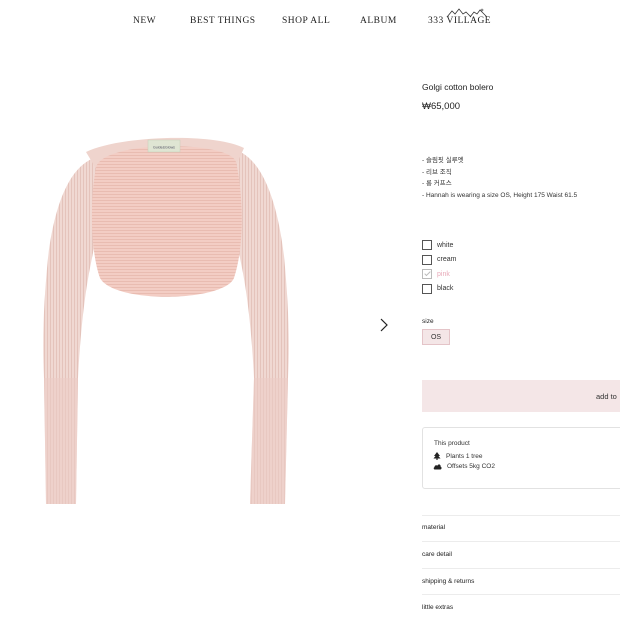  I want to click on nav-album: ALBUM, so click(378, 21).